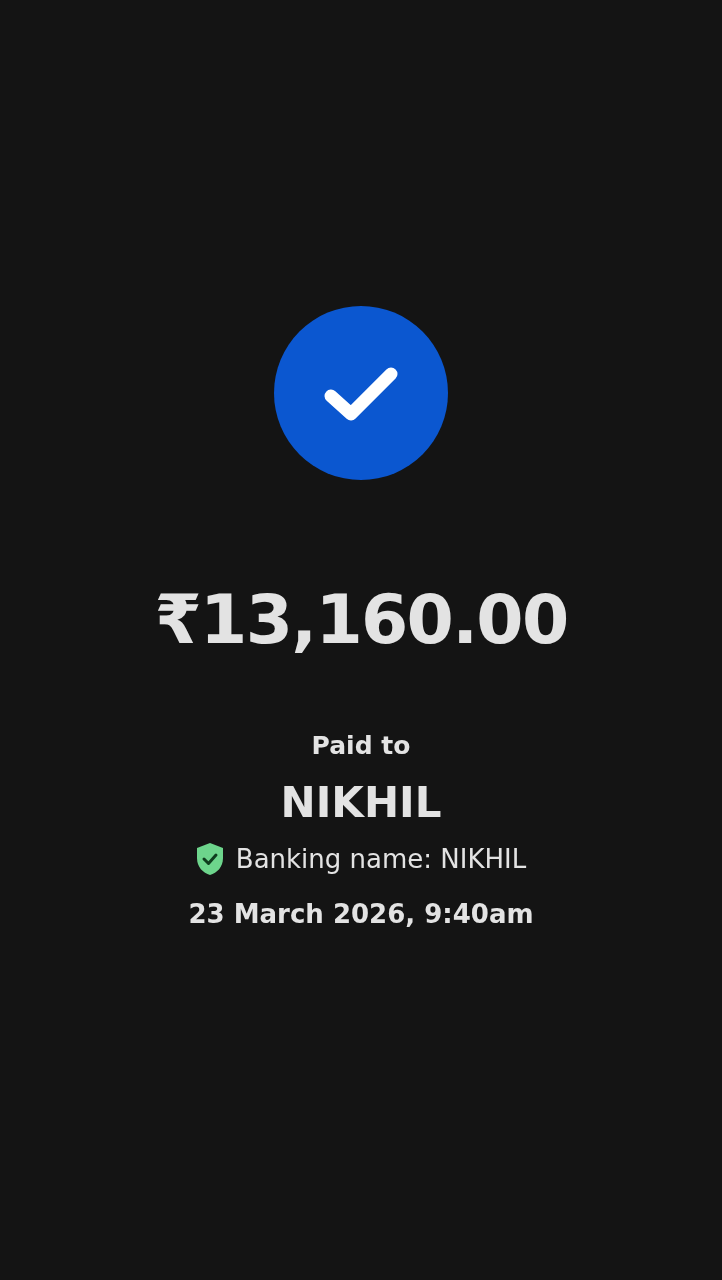 The height and width of the screenshot is (1280, 722). What do you see at coordinates (361, 746) in the screenshot?
I see `paid-to-label: Paid to` at bounding box center [361, 746].